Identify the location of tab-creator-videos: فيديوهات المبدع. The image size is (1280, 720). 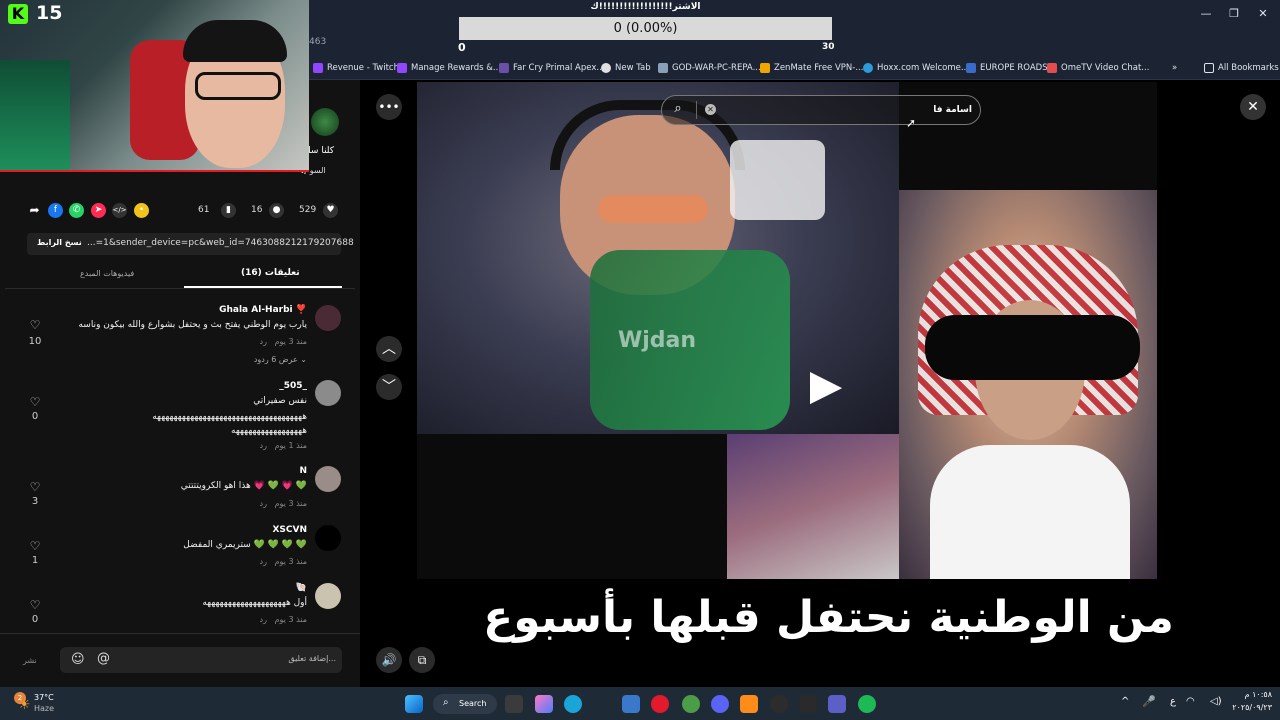
(107, 273).